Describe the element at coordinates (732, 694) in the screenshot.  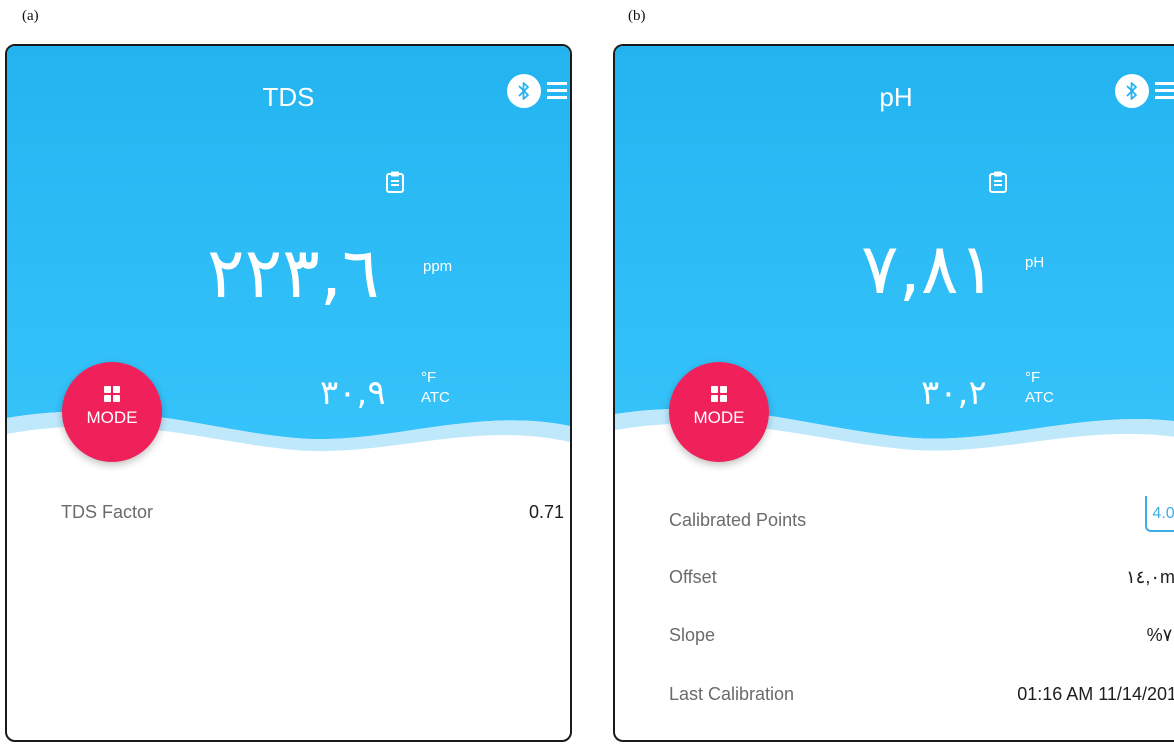
I see `row-label: Last Calibration` at that location.